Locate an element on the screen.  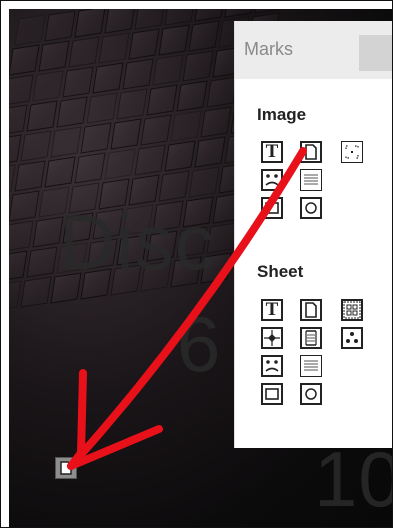
sheet-crosshair-tool-button is located at coordinates (272, 338).